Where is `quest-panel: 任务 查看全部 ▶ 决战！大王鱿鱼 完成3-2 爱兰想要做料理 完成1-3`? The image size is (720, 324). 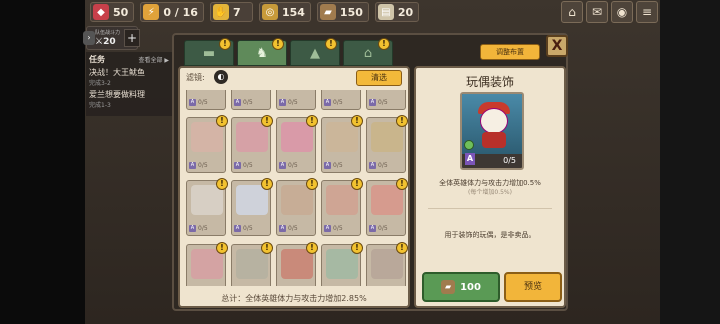
quest-panel: 任务 查看全部 ▶ 决战！大王鱿鱼 完成3-2 爱兰想要做料理 完成1-3 is located at coordinates (129, 84).